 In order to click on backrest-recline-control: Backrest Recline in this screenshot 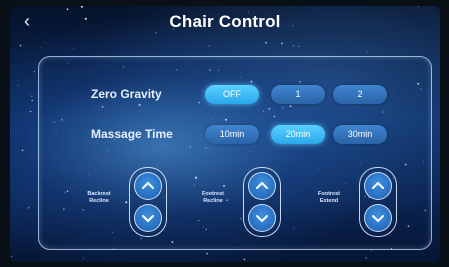, I will do `click(129, 203)`.